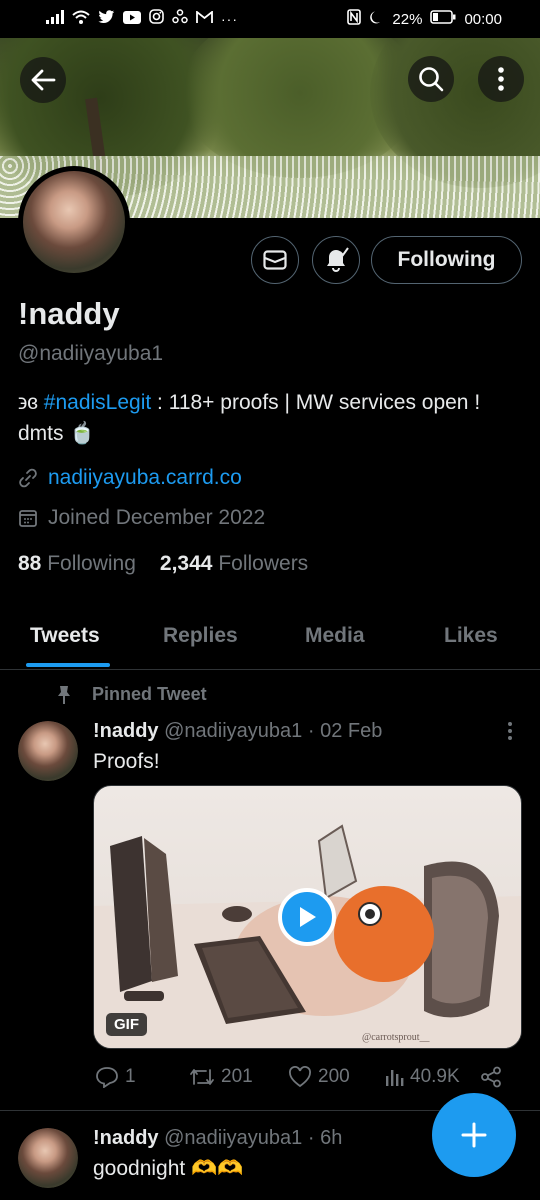  What do you see at coordinates (157, 517) in the screenshot?
I see `joined-date: Joined December 2022` at bounding box center [157, 517].